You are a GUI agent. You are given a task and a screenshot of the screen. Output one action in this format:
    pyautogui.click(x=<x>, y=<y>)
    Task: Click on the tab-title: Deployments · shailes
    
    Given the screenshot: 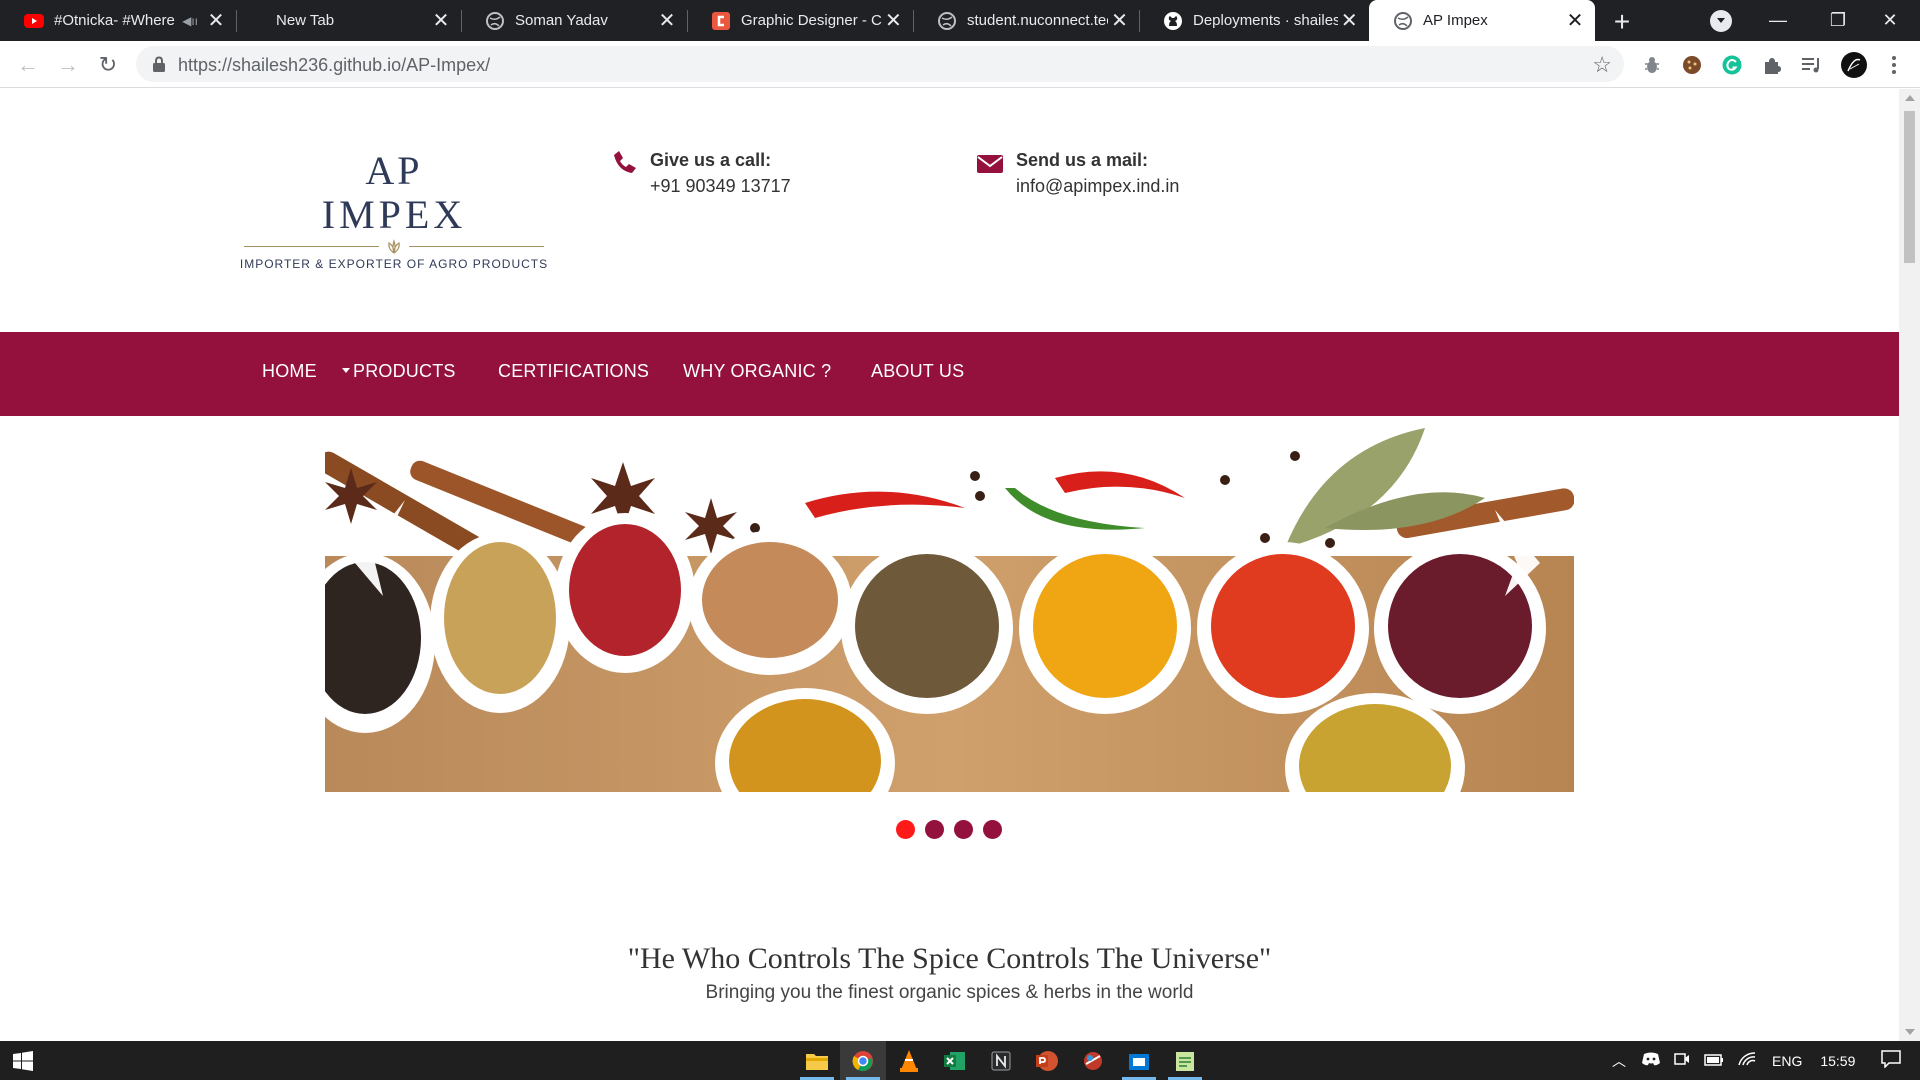 What is the action you would take?
    pyautogui.click(x=1265, y=20)
    